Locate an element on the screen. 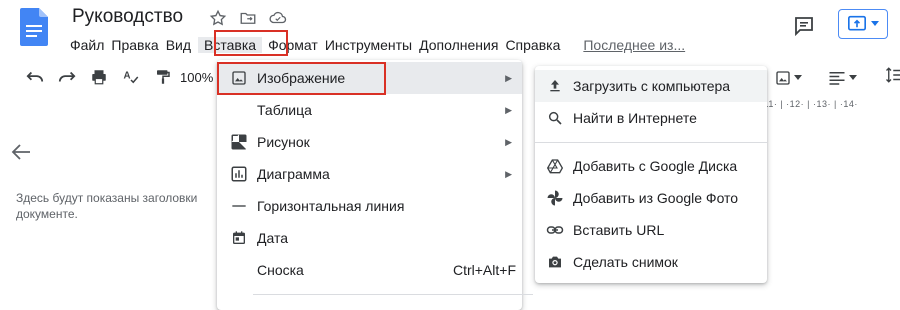  cloud-status-icon is located at coordinates (278, 18).